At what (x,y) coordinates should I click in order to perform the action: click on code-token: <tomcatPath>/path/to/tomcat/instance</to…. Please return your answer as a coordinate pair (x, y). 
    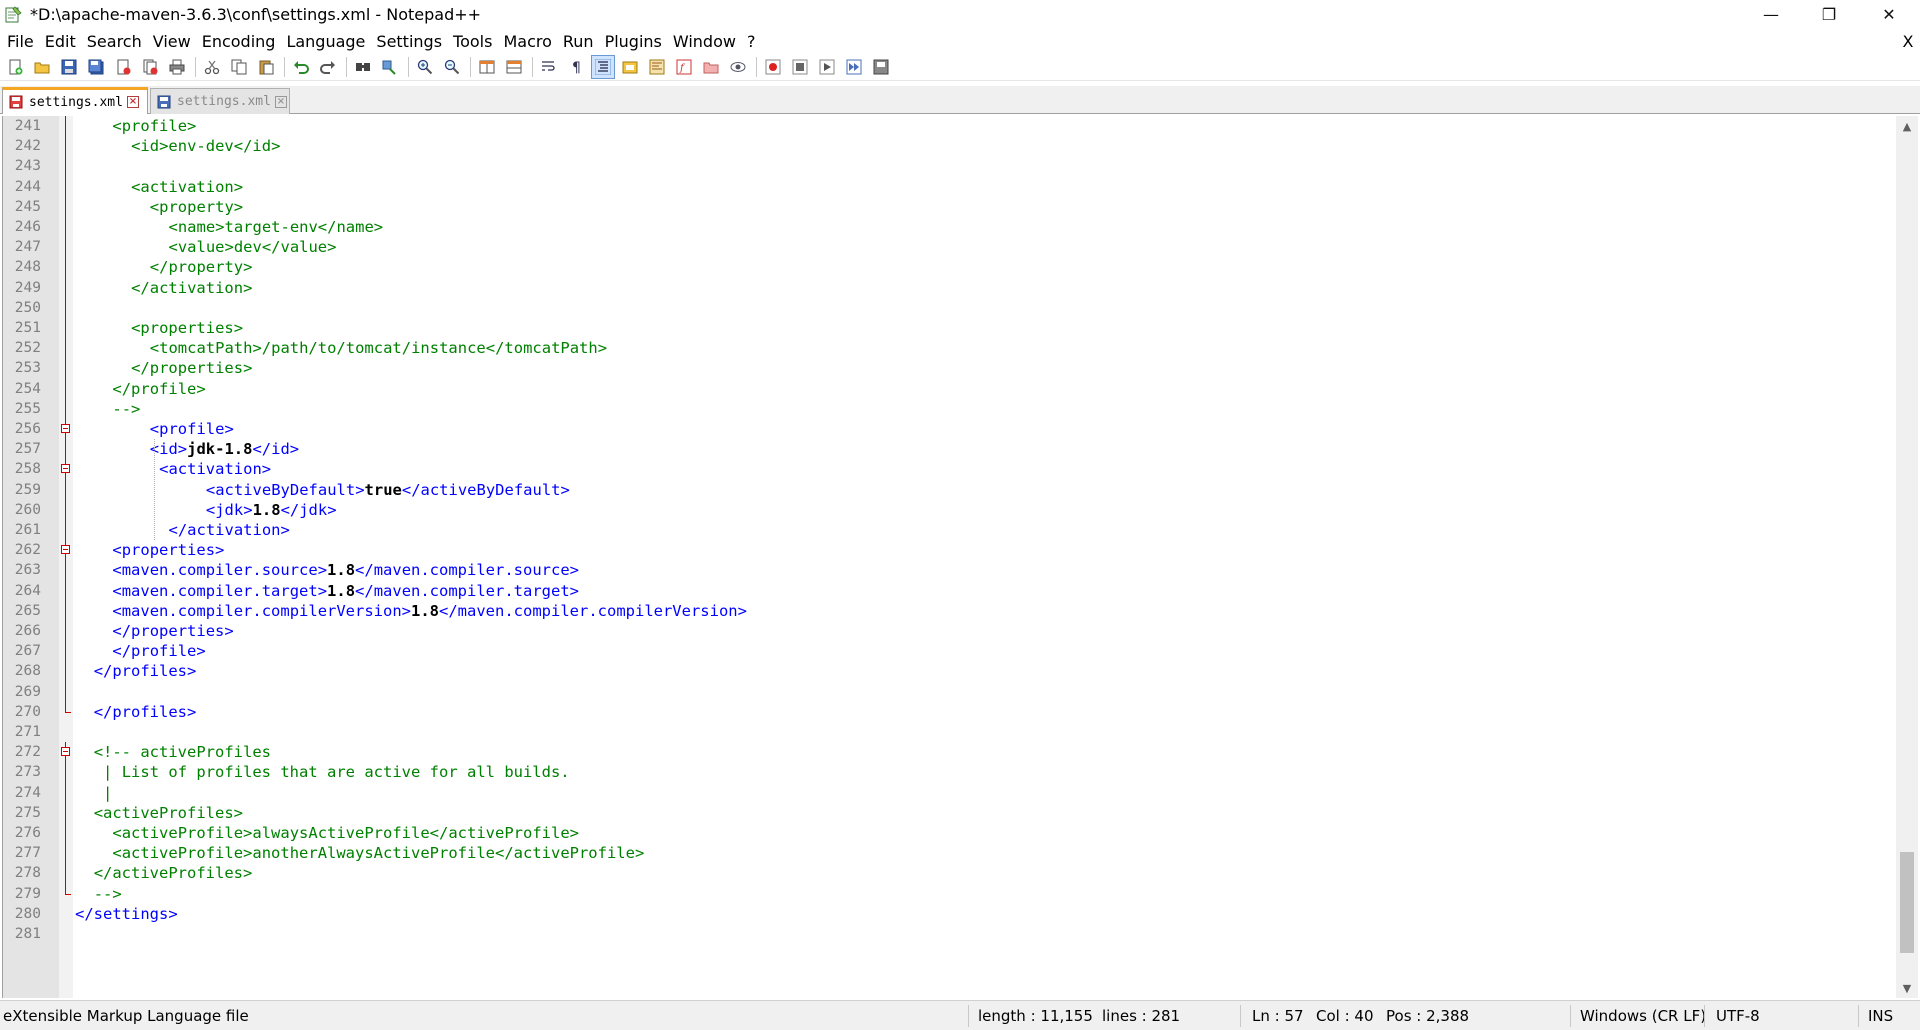
    Looking at the image, I should click on (378, 348).